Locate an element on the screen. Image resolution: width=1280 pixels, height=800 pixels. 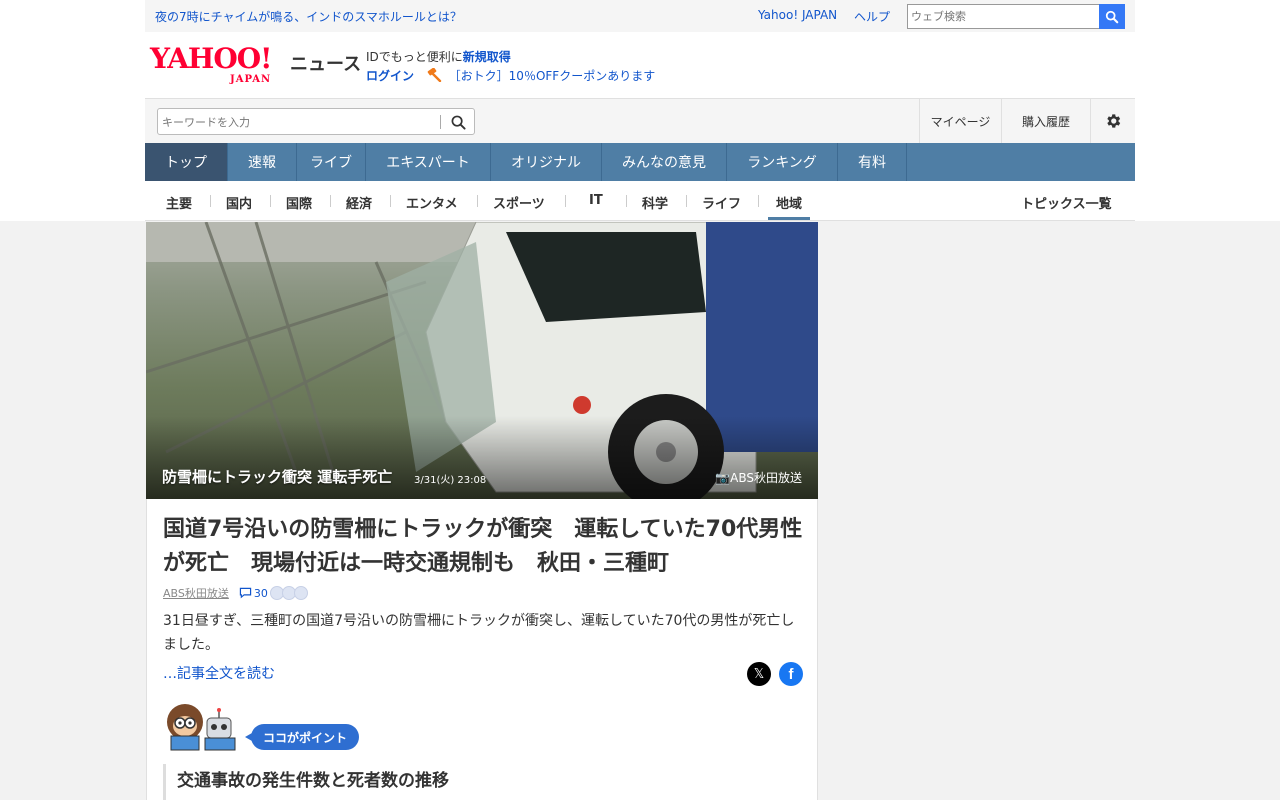
hero-source-text: ABS秋田放送 is located at coordinates (766, 478).